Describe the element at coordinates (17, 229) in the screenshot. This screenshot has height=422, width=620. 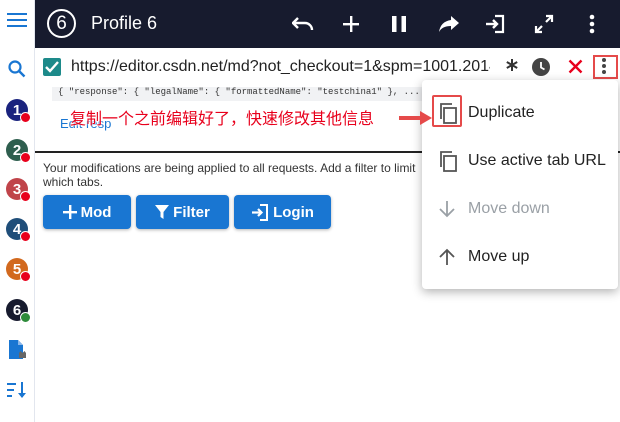
I see `profile-4-button: 4` at that location.